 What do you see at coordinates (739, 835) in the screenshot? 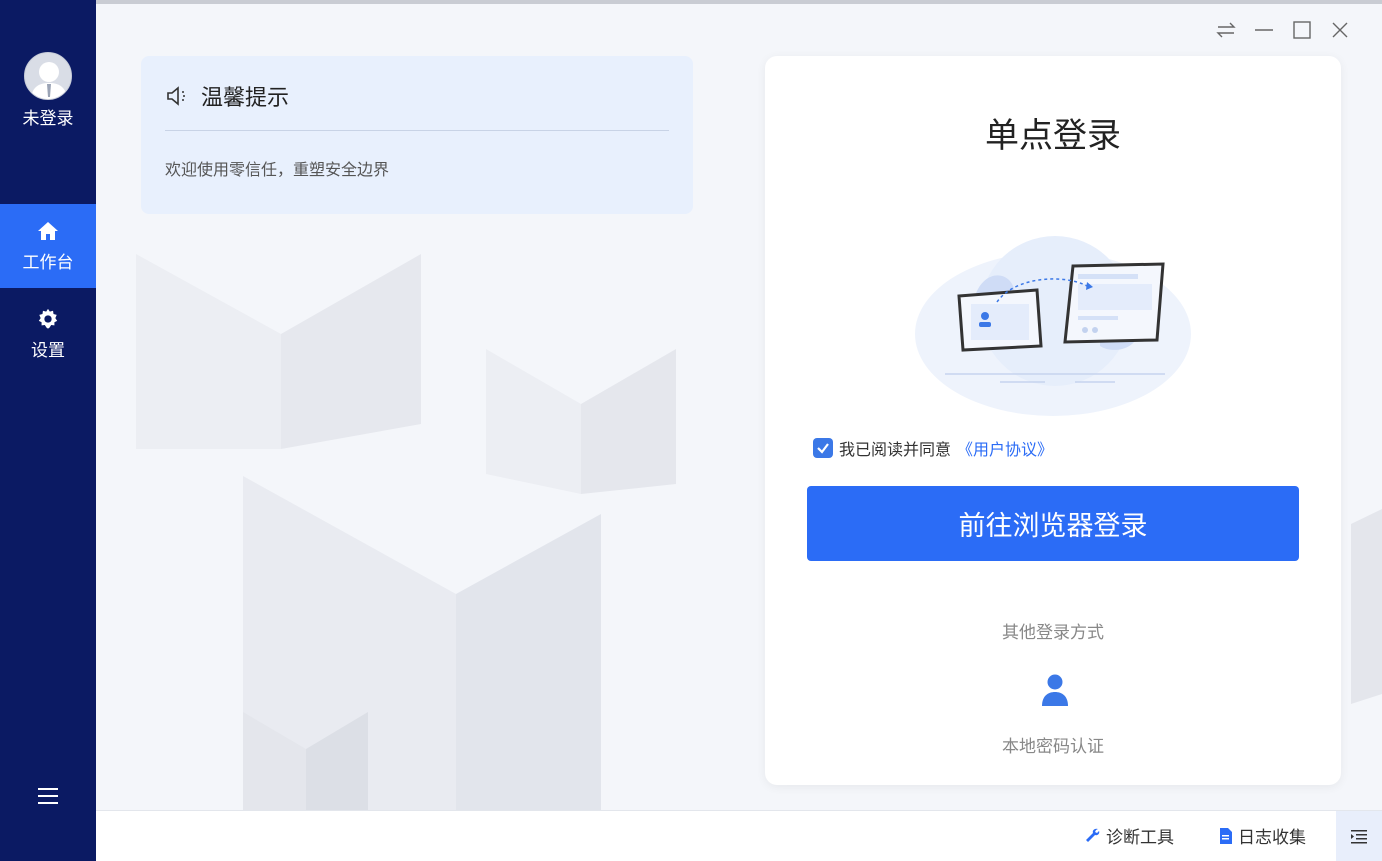
I see `footer-bar: 诊断工具 日志收集` at bounding box center [739, 835].